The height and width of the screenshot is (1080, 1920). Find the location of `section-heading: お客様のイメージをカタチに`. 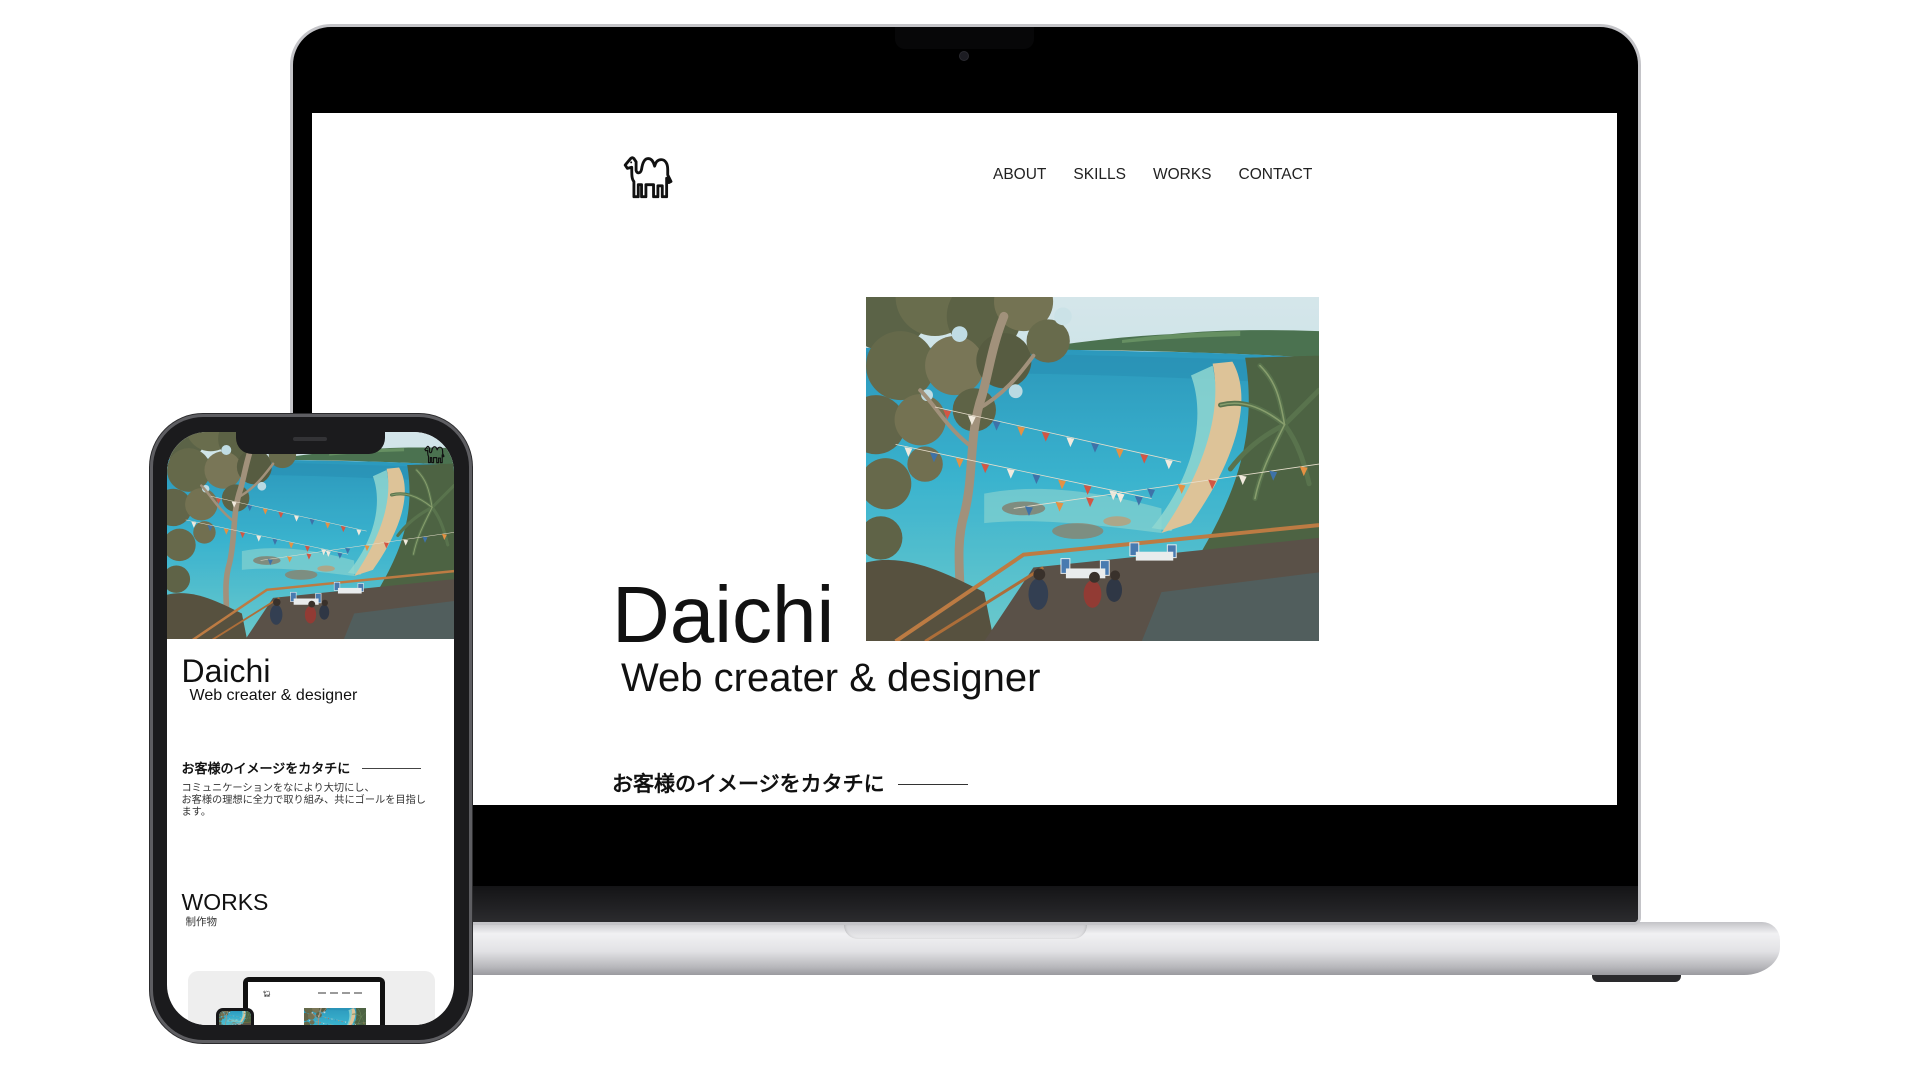

section-heading: お客様のイメージをカタチに is located at coordinates (790, 784).